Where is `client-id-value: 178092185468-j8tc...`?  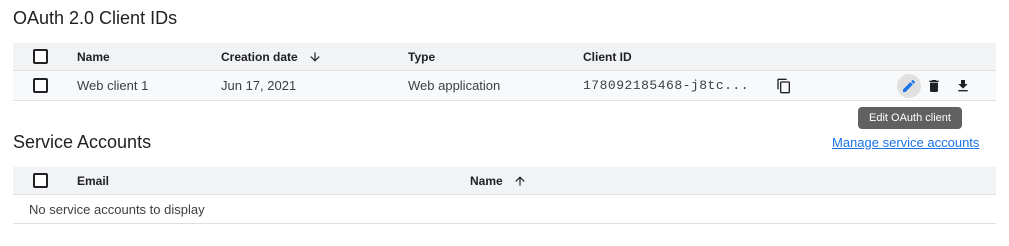 client-id-value: 178092185468-j8tc... is located at coordinates (666, 85).